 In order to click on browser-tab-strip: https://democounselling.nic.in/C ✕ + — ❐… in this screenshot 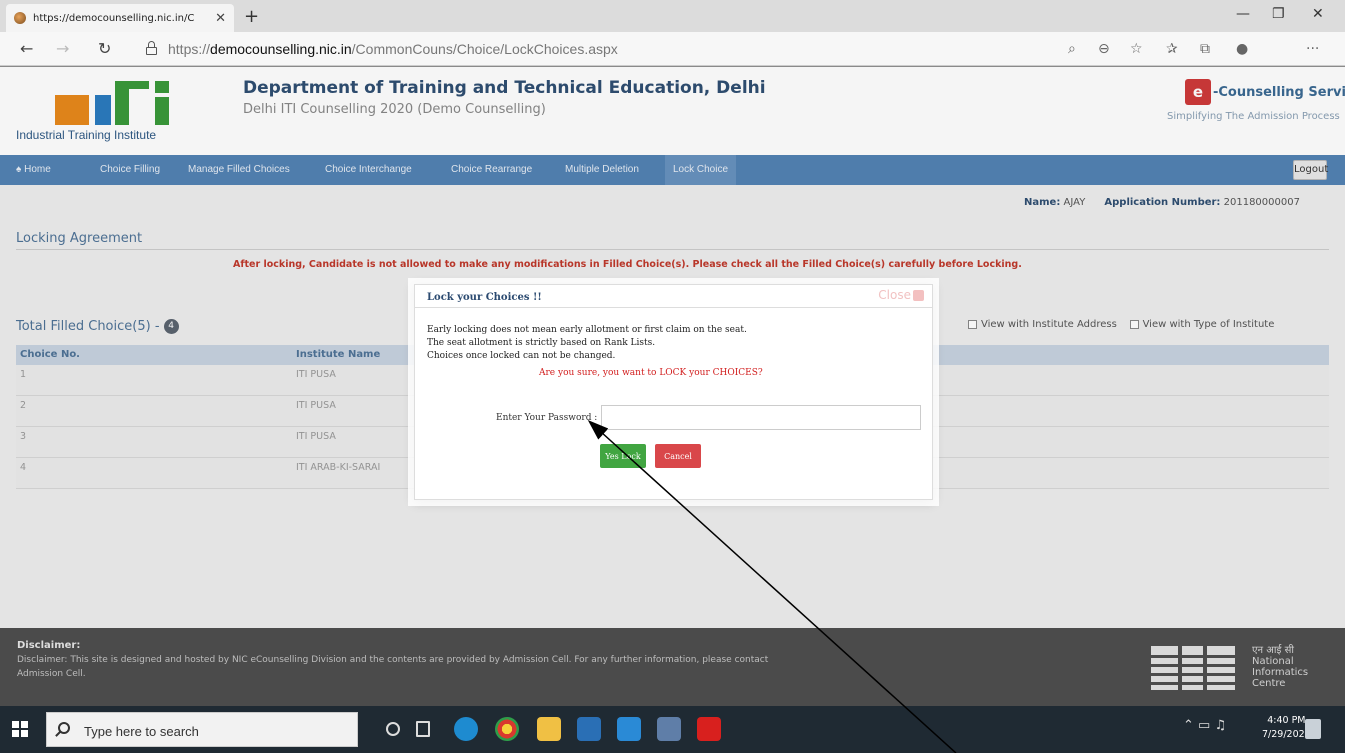, I will do `click(672, 16)`.